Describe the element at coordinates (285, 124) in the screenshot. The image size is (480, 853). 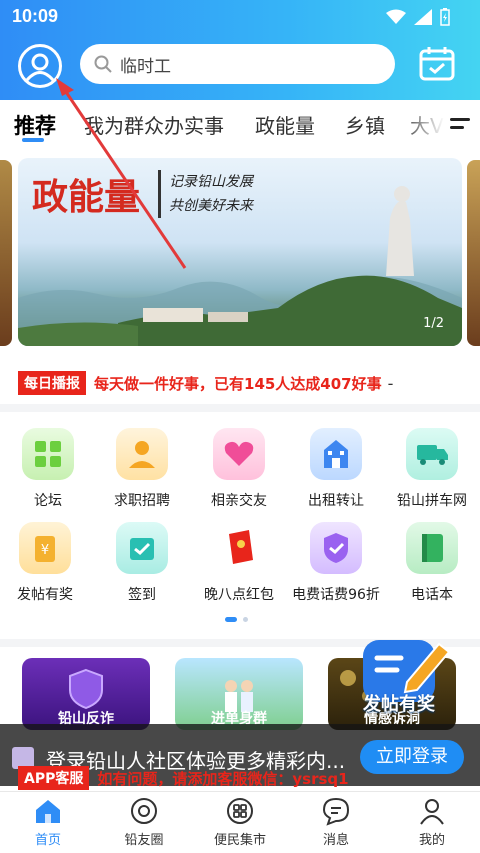
I see `tab-positive-energy: 政能量` at that location.